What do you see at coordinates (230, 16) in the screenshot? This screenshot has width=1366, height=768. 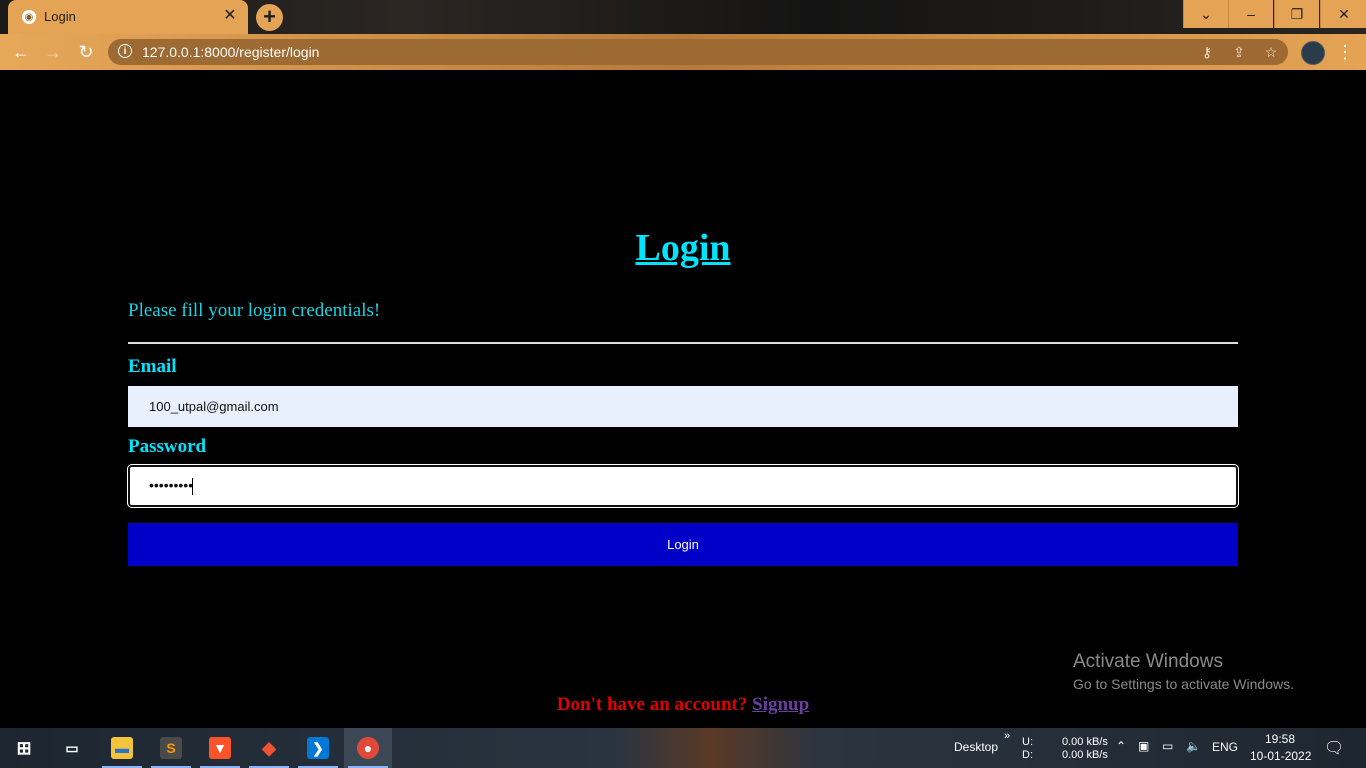 I see `tab-close-icon: ✕` at bounding box center [230, 16].